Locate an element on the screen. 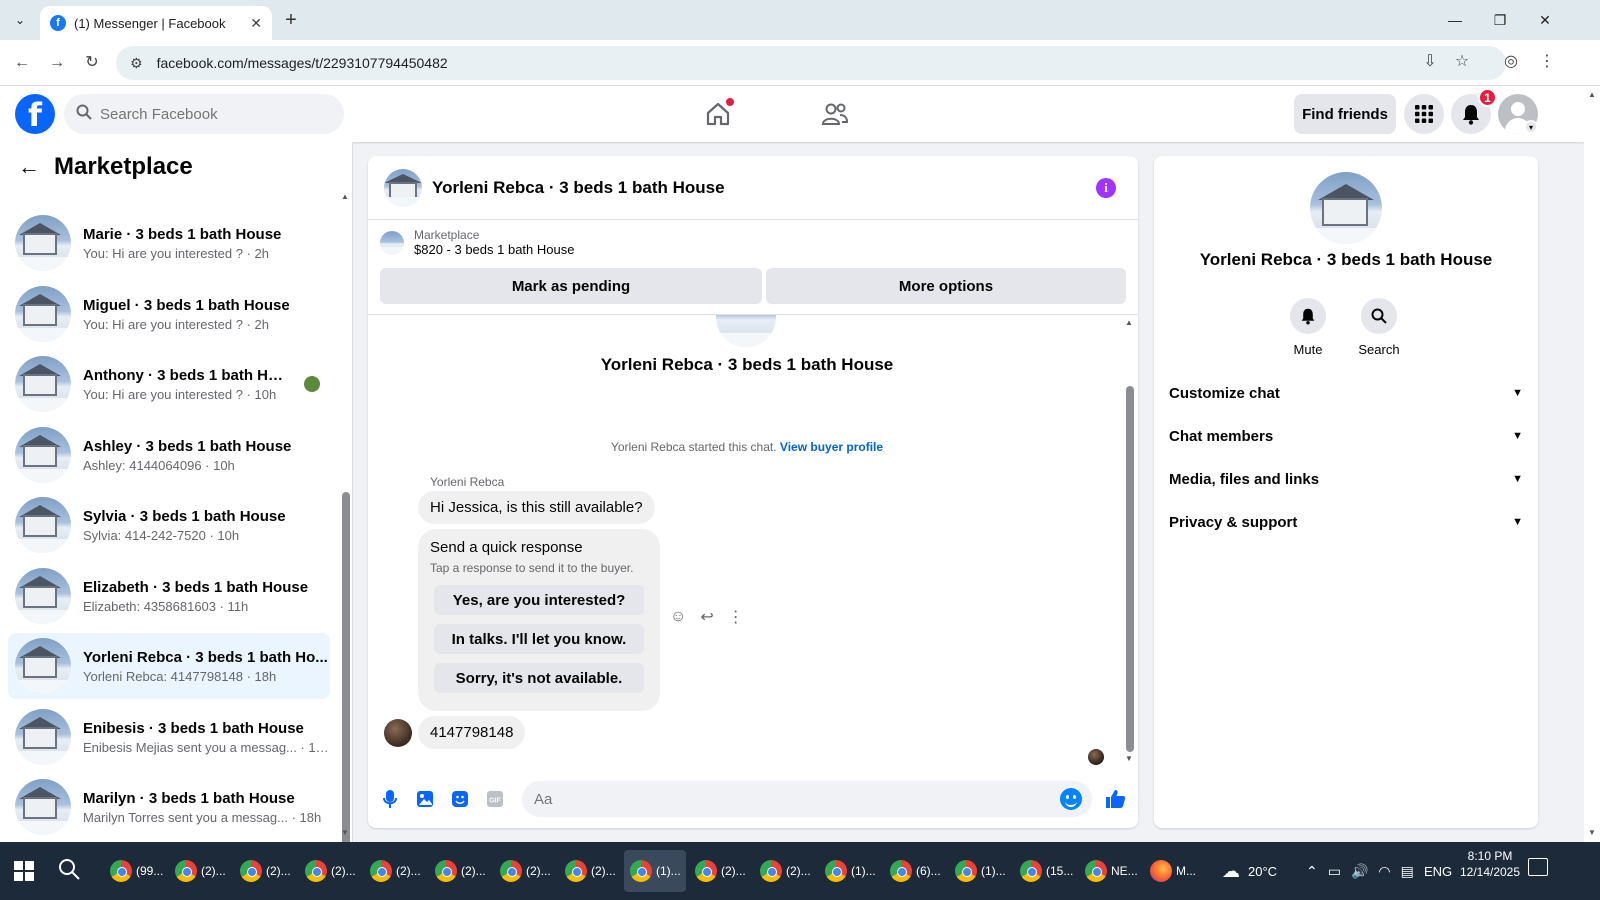 The width and height of the screenshot is (1600, 900). taskbar-clock: 8:10 PM 12/14/2025 is located at coordinates (1490, 864).